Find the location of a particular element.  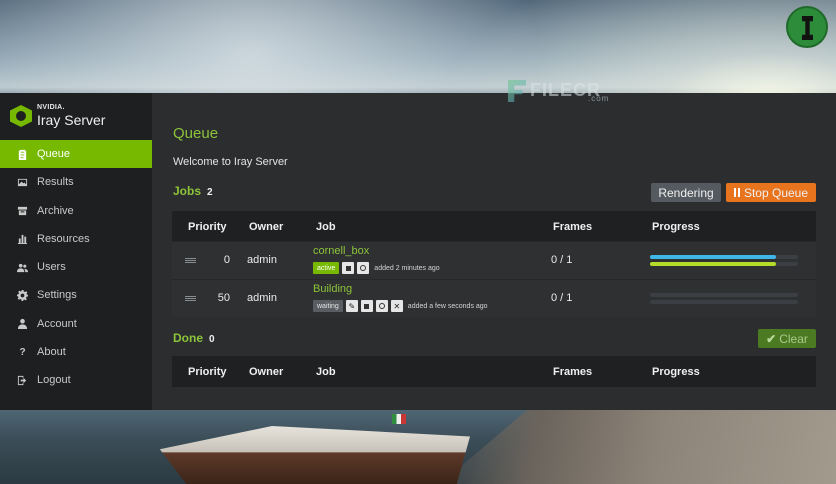

job-name-link: cornell_box is located at coordinates (341, 251).